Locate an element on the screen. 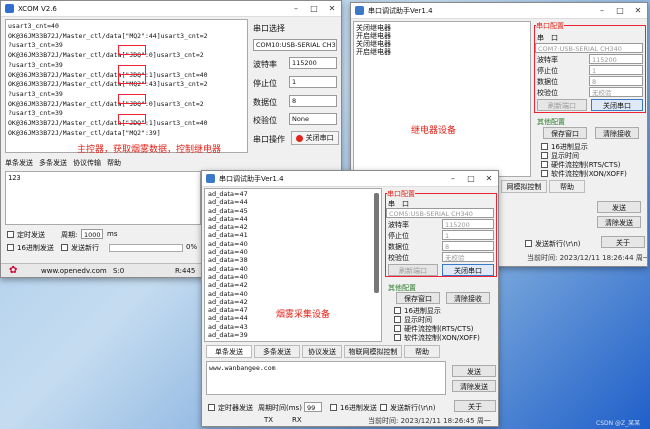 The width and height of the screenshot is (650, 429). xcom-title: XCOM V2.6 is located at coordinates (37, 8).